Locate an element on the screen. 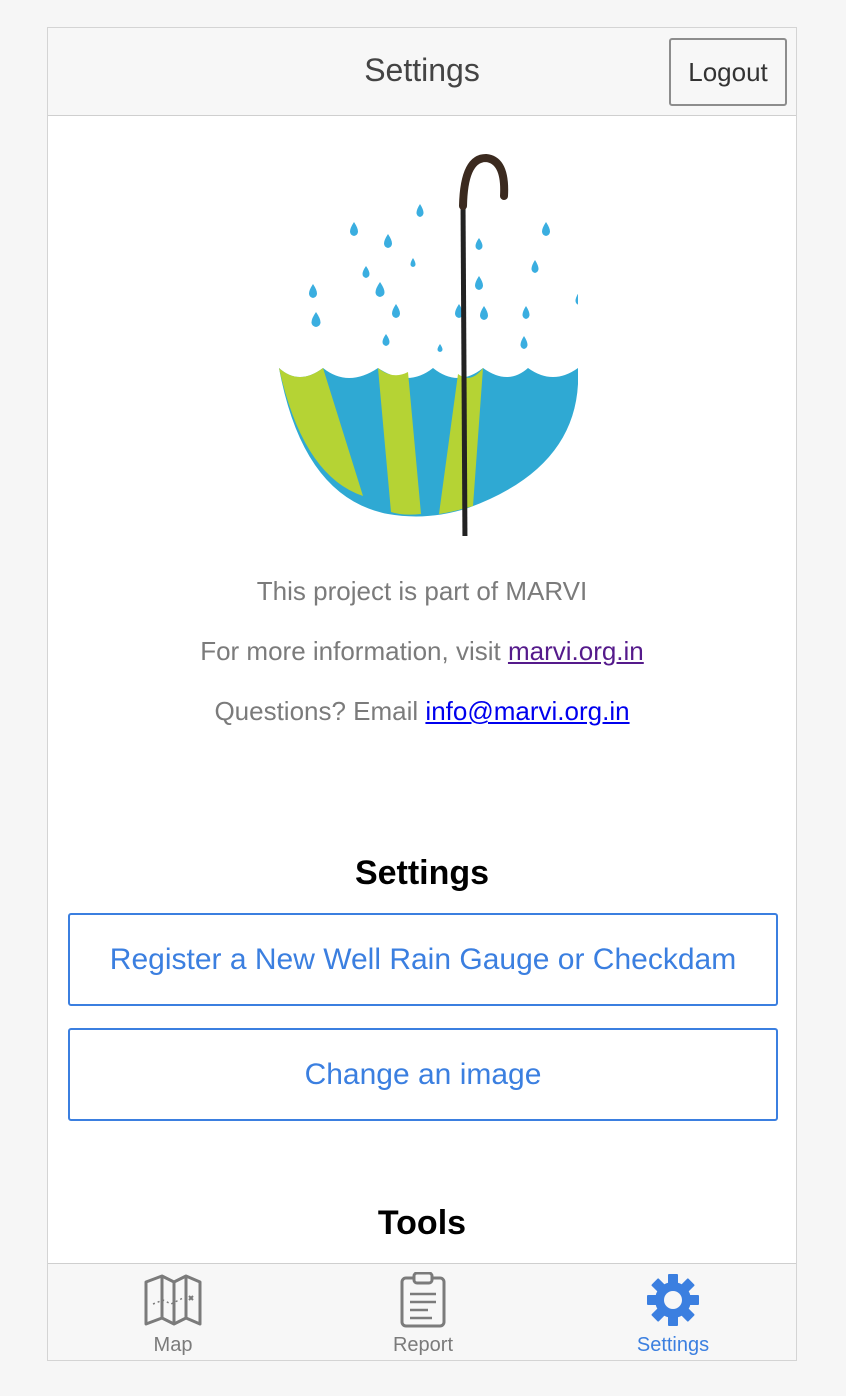 The image size is (846, 1396). more-info-line: For more information, visit marvi.org.in is located at coordinates (422, 651).